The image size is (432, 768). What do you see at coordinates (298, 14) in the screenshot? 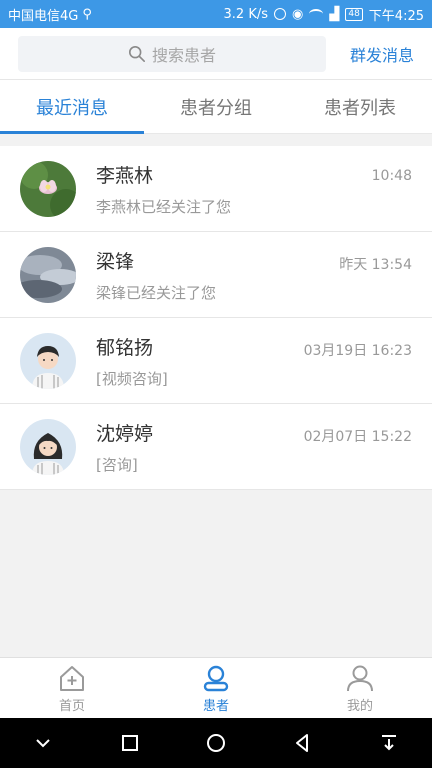
I see `eye-icon: ◉` at bounding box center [298, 14].